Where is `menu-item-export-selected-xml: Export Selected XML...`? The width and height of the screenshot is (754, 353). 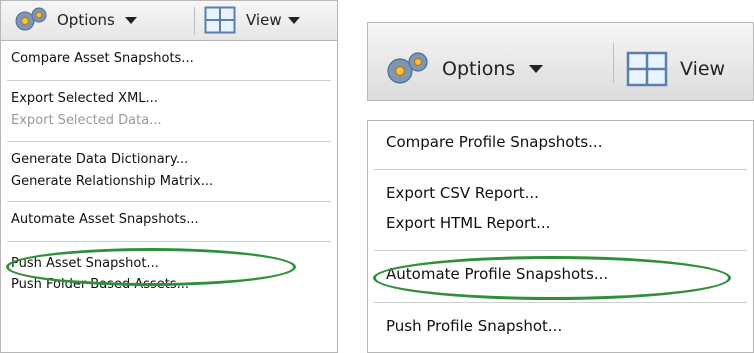
menu-item-export-selected-xml: Export Selected XML... is located at coordinates (84, 98).